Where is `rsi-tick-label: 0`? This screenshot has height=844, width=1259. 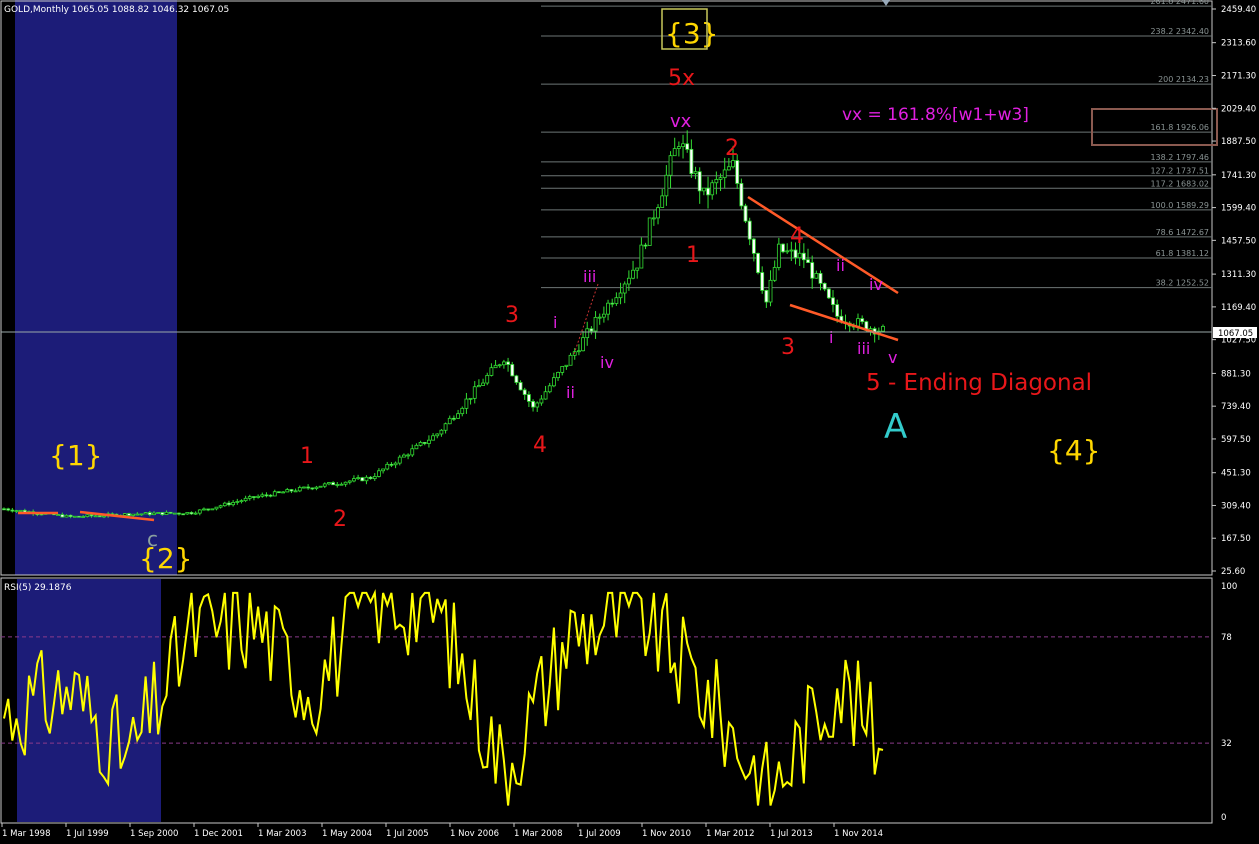 rsi-tick-label: 0 is located at coordinates (1223, 818).